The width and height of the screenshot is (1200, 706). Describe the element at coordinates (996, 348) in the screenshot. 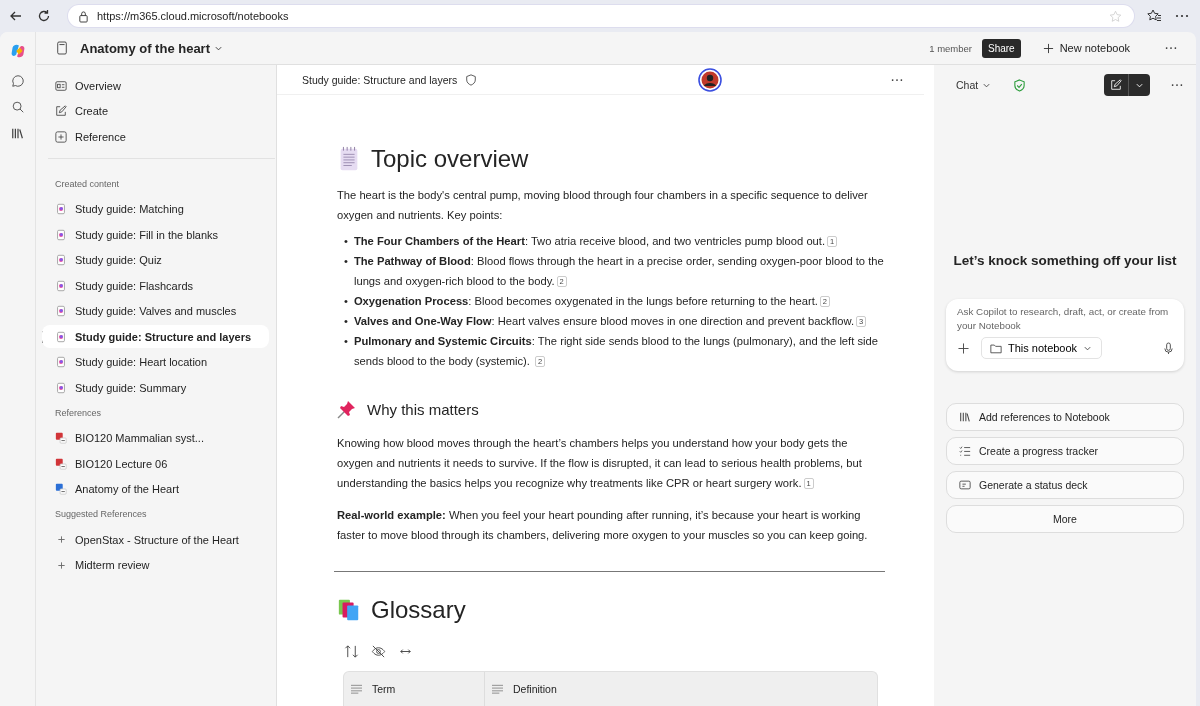

I see `folder-icon` at that location.